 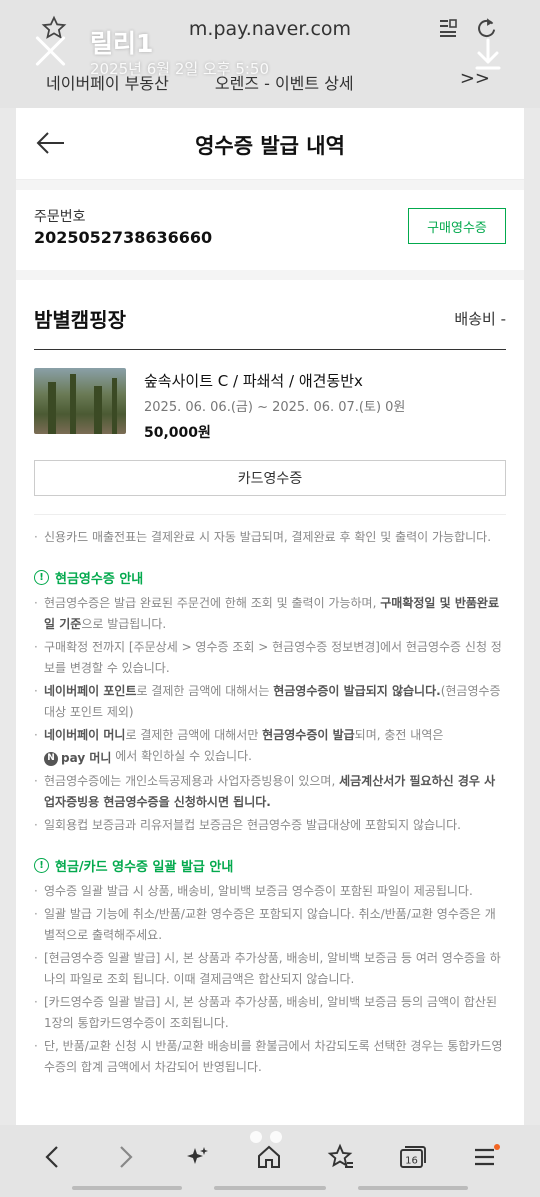 I want to click on order-number-label: 주문번호, so click(x=60, y=217).